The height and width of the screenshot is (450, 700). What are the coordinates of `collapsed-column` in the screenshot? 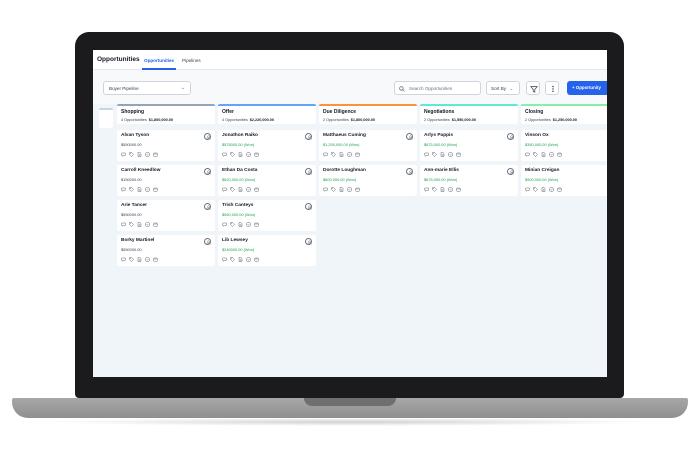 It's located at (106, 118).